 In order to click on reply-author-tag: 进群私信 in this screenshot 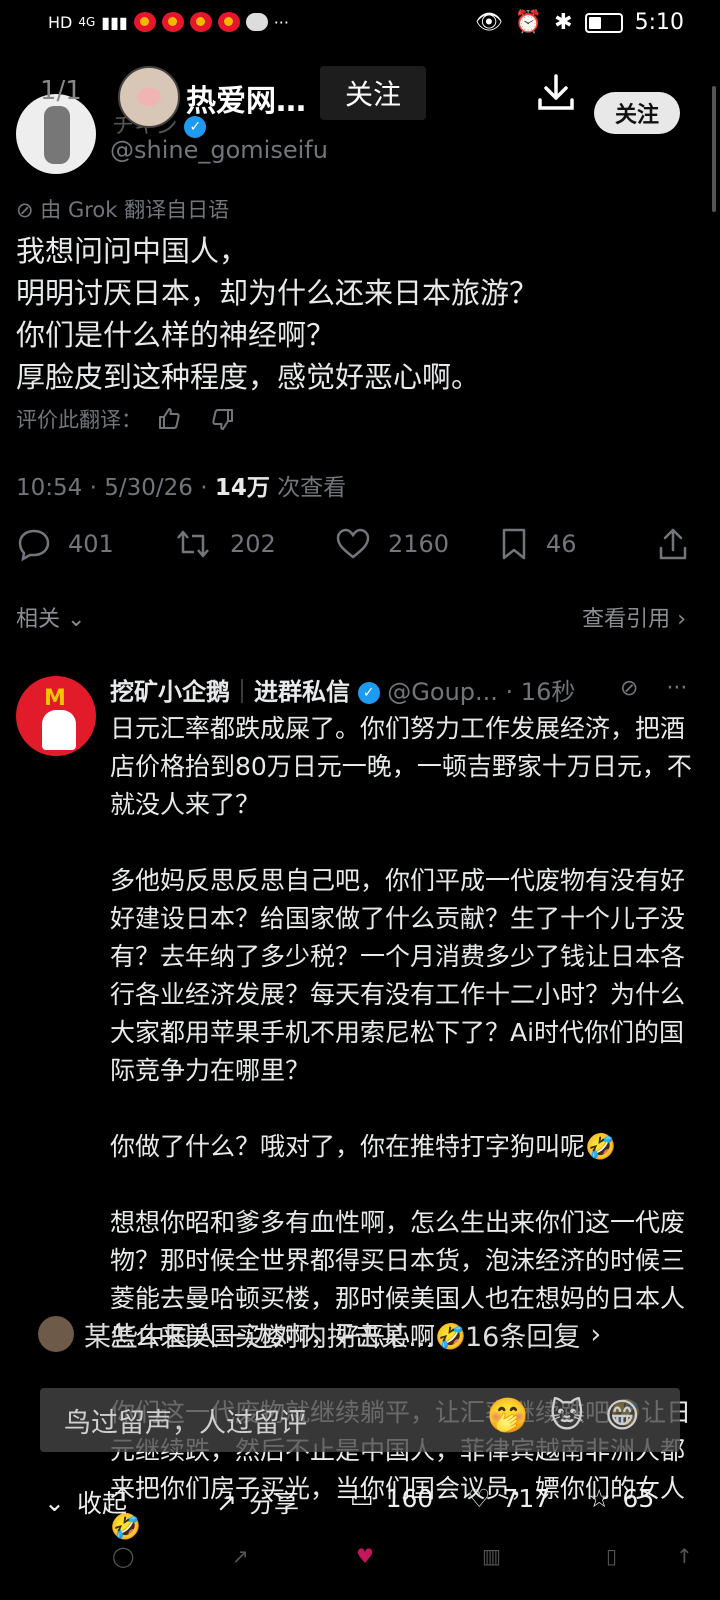, I will do `click(302, 692)`.